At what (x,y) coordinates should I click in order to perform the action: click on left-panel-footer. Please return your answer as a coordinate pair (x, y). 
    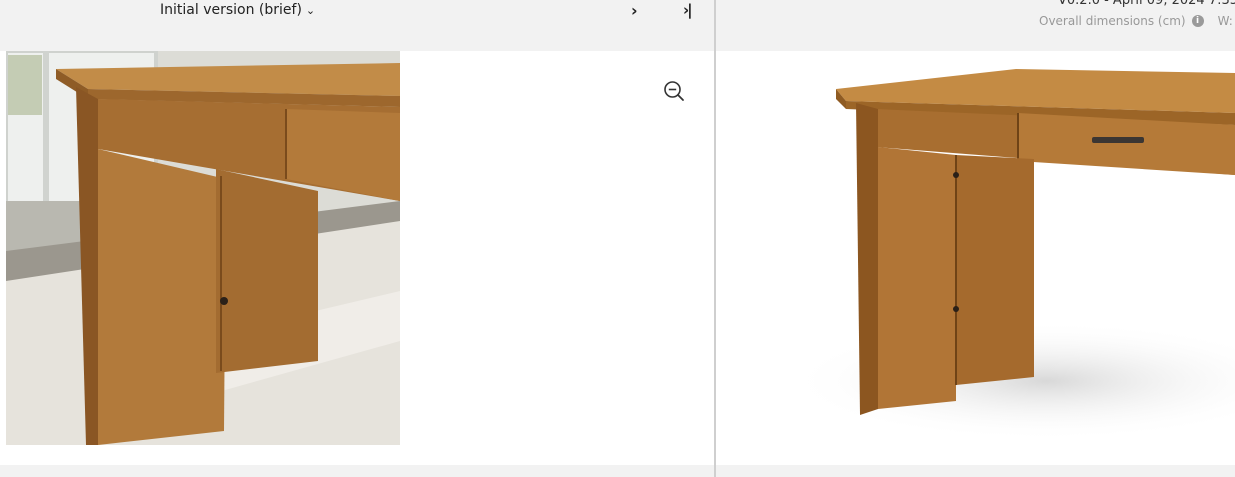
    Looking at the image, I should click on (357, 471).